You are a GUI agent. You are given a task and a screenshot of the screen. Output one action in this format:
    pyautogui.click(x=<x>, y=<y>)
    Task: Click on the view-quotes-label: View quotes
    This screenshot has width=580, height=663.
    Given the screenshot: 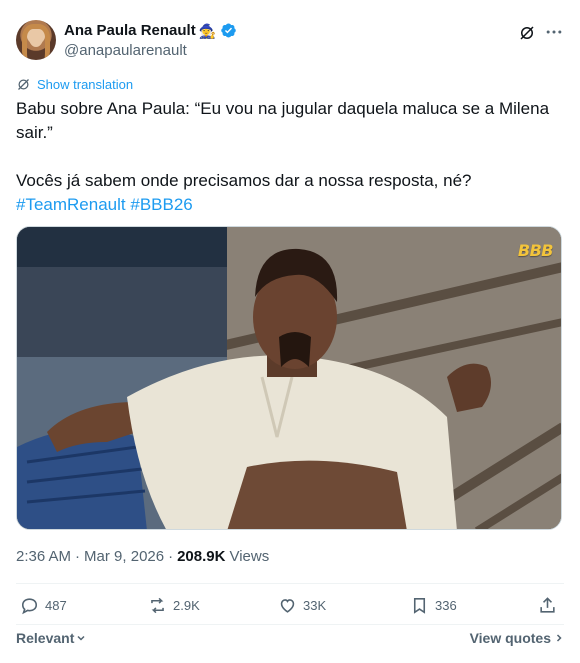 What is the action you would take?
    pyautogui.click(x=510, y=638)
    